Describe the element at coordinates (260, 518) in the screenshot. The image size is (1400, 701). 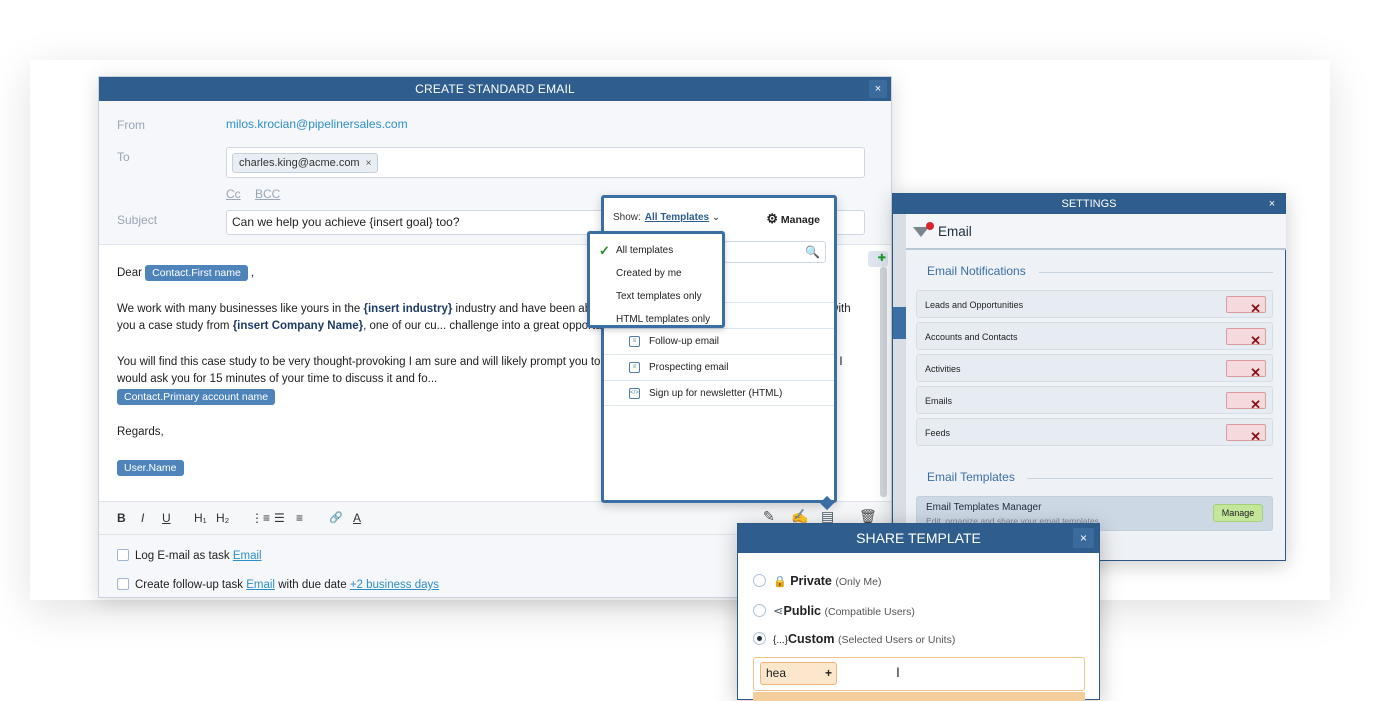
I see `ordered-list-icon: ⋮≡` at that location.